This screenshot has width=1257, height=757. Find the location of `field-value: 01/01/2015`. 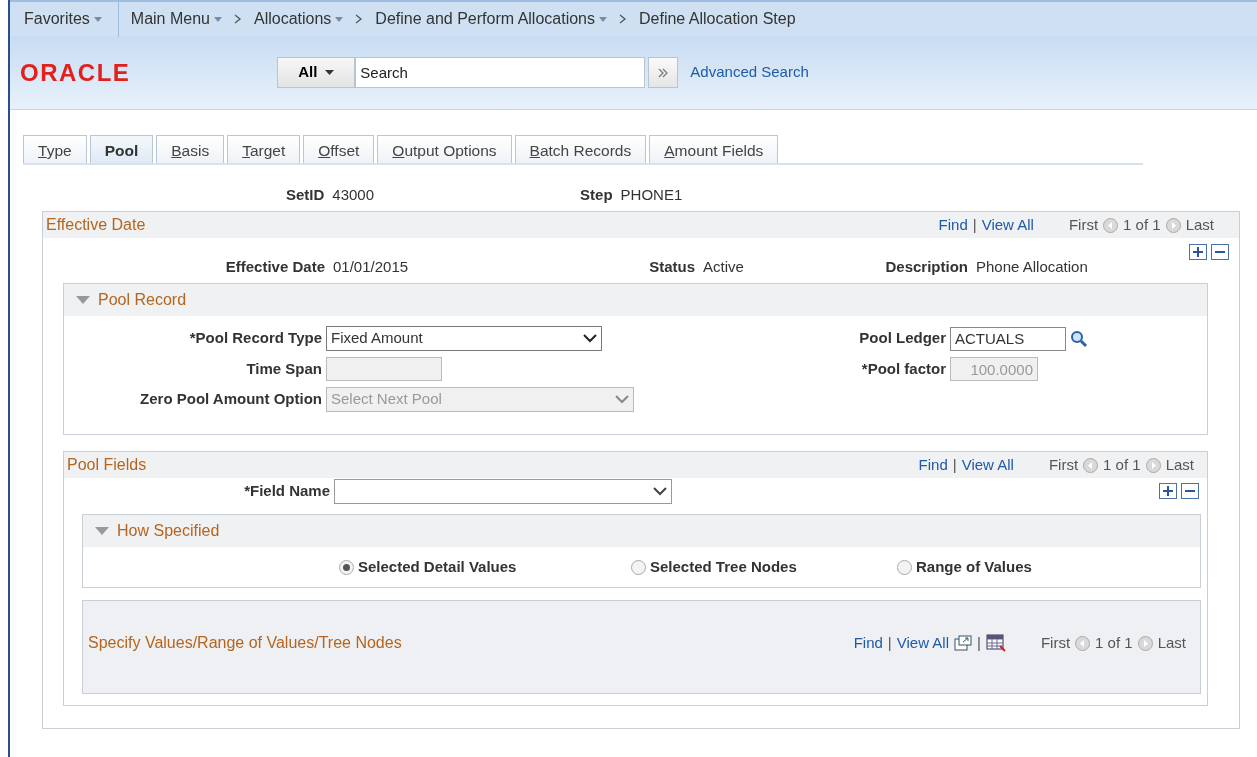

field-value: 01/01/2015 is located at coordinates (371, 266).